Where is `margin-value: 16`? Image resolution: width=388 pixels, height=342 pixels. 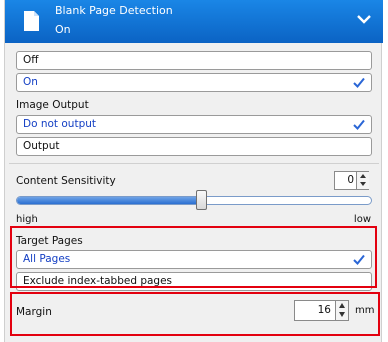 margin-value: 16 is located at coordinates (314, 310).